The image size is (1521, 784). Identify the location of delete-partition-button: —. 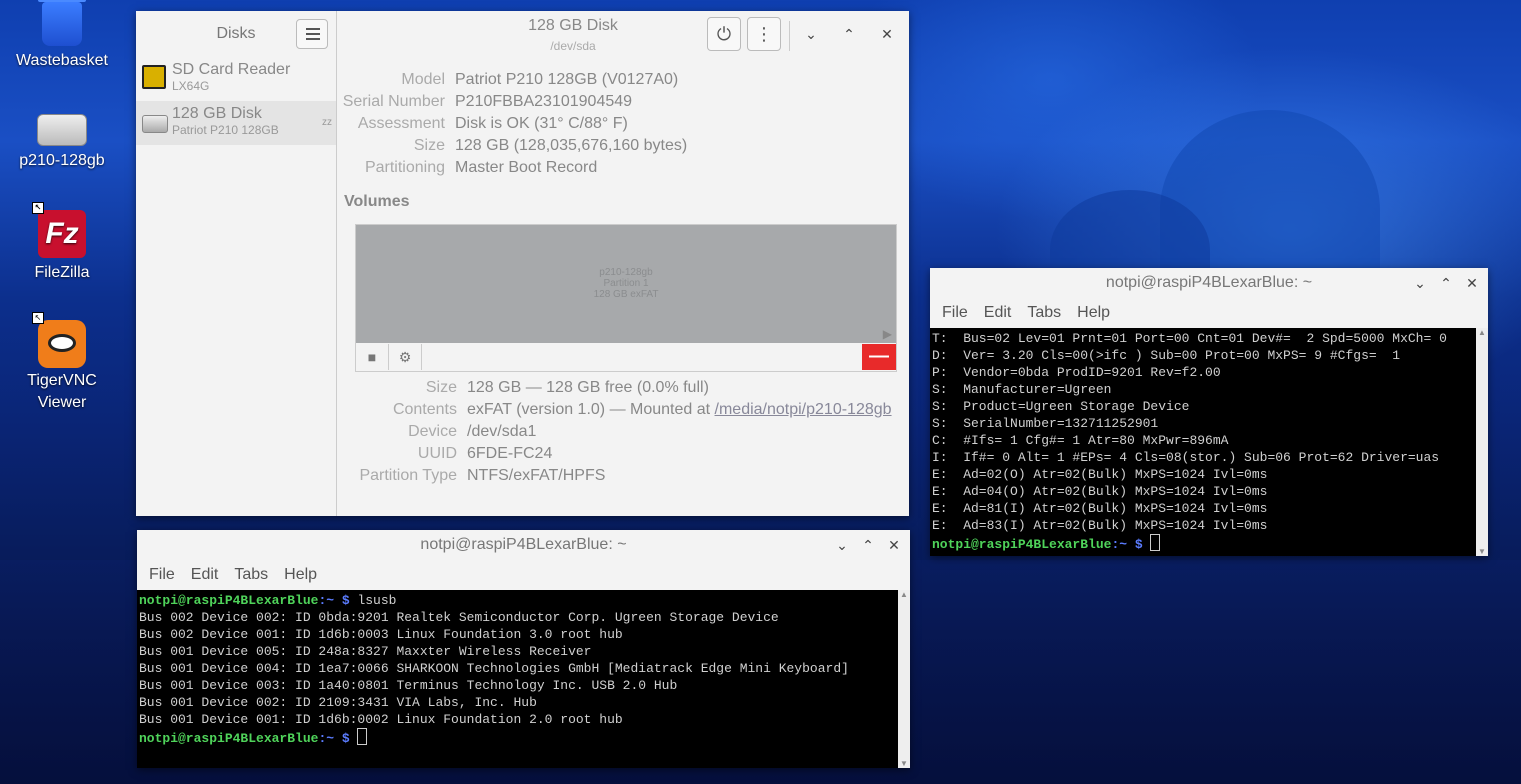
(879, 357).